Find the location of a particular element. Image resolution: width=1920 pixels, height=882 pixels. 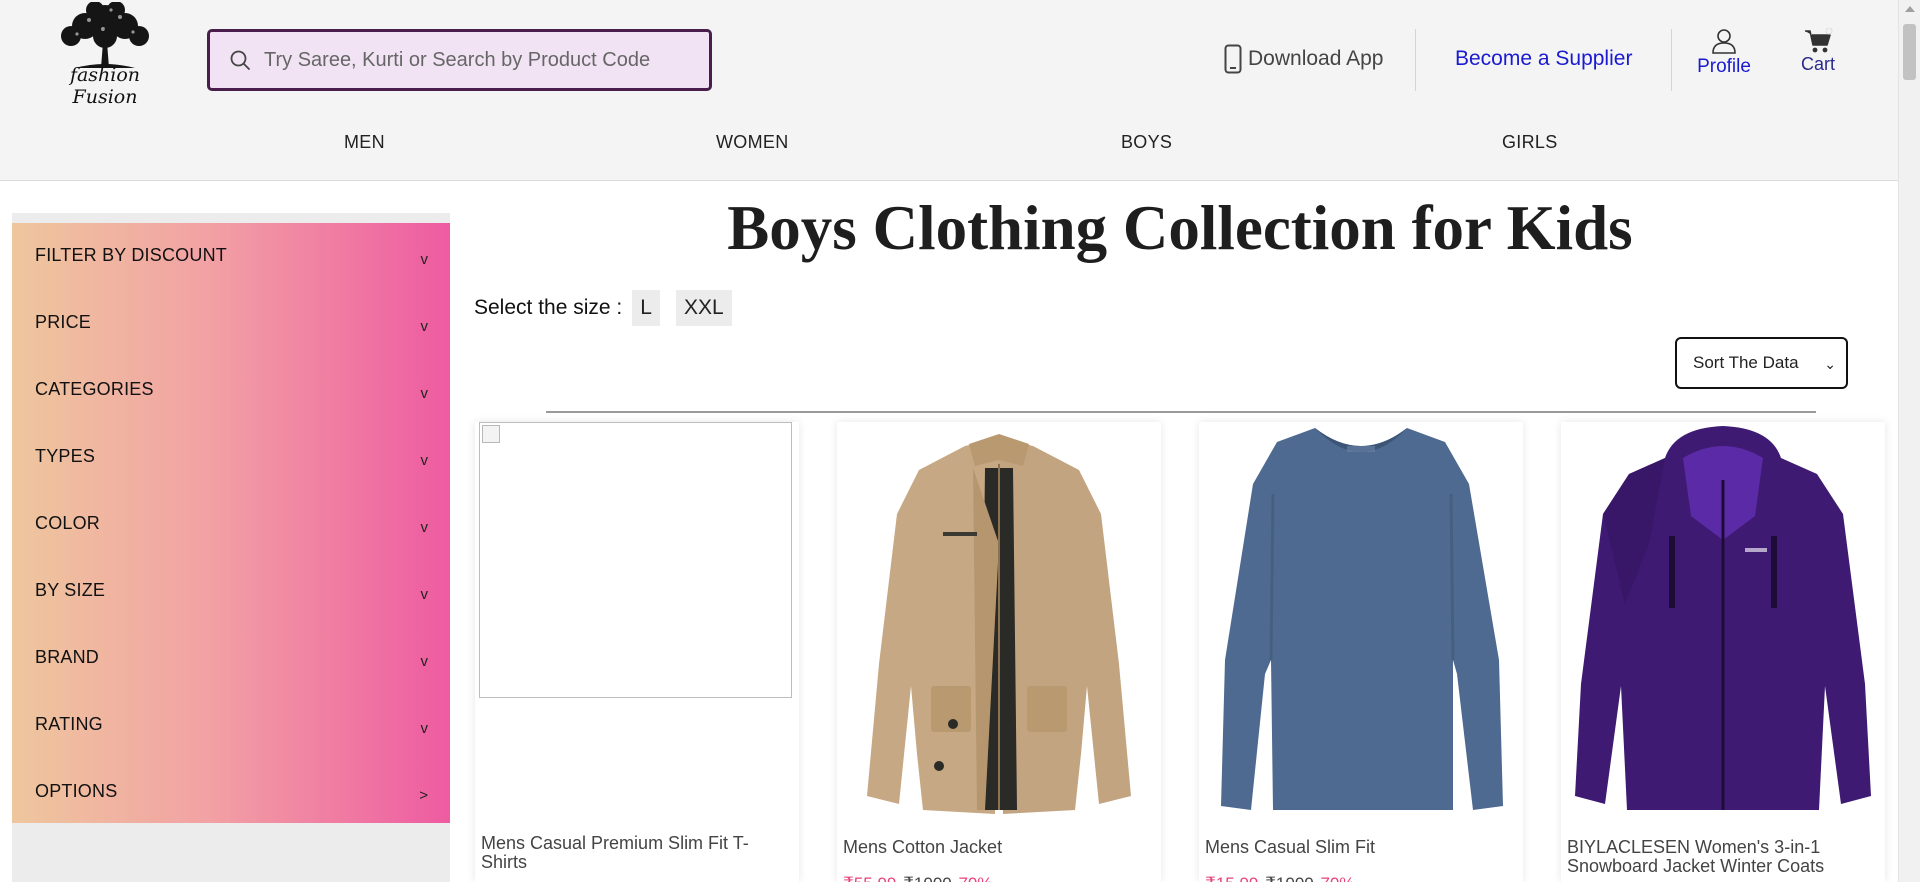

nav-item-men: MEN is located at coordinates (364, 145).